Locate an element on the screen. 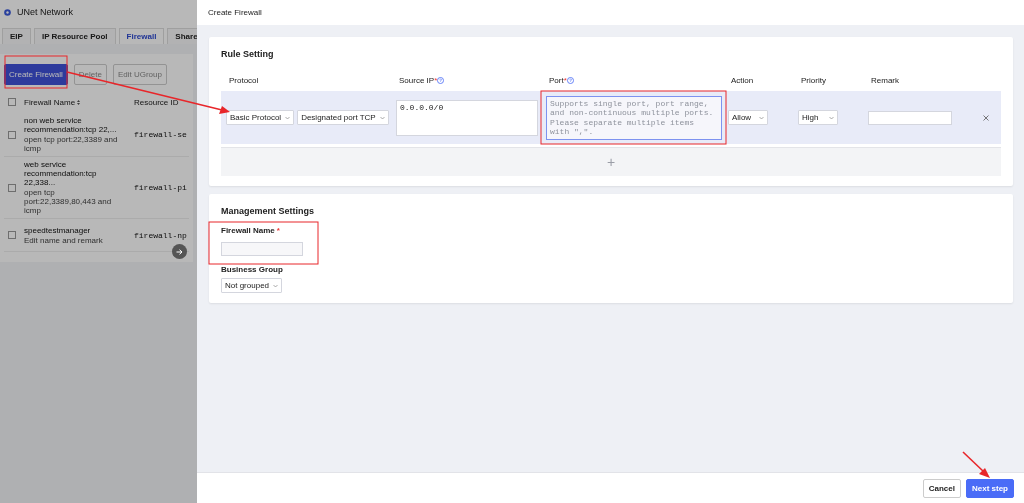 This screenshot has width=1024, height=503. firewall-remark: Edit name and remark is located at coordinates (64, 240).